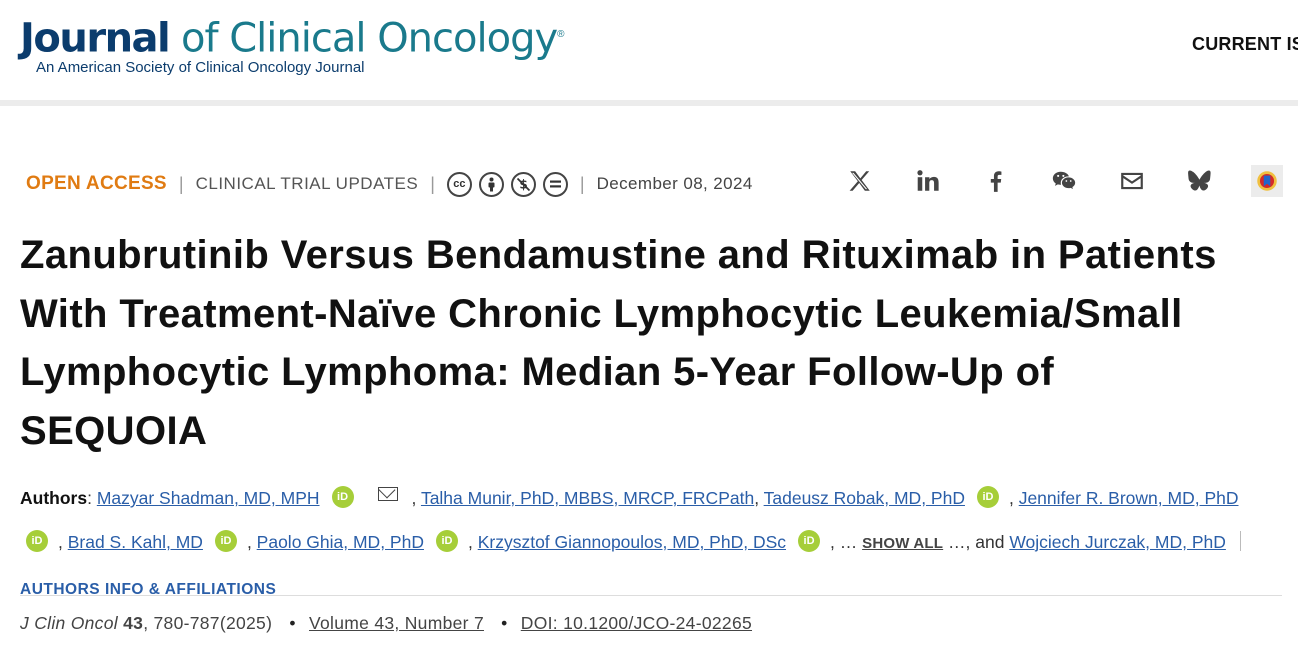 The image size is (1298, 646). I want to click on mendeley-icon, so click(1267, 181).